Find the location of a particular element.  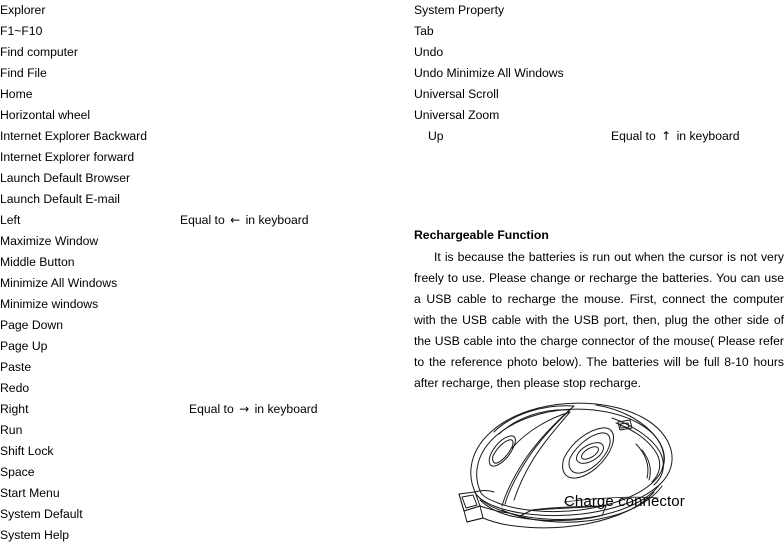

function-name: Find computer is located at coordinates (39, 52).